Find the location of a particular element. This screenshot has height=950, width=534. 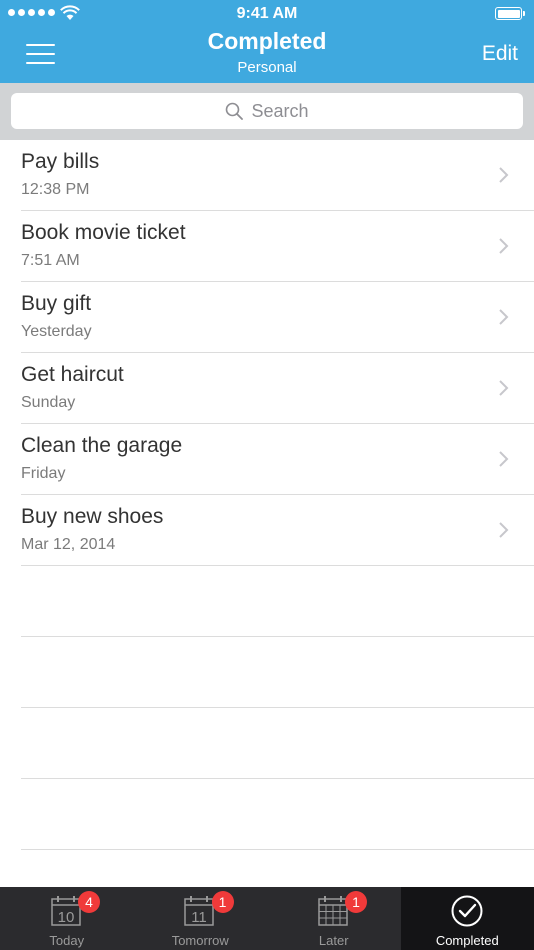

search-bar: Search is located at coordinates (267, 111).